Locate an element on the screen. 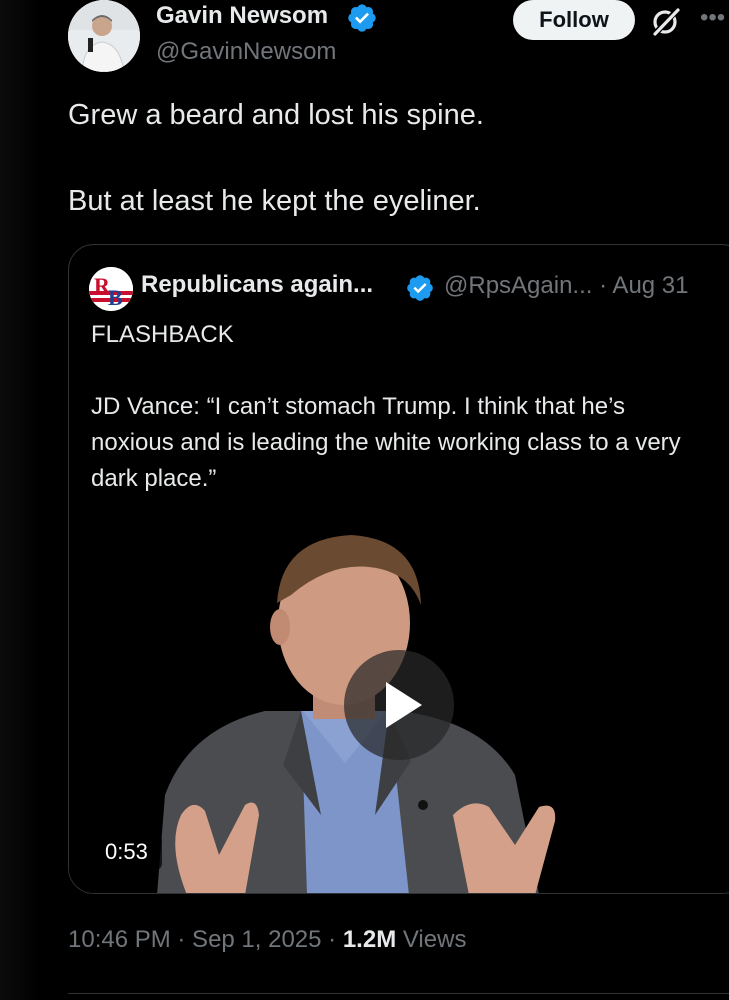 This screenshot has height=1000, width=729. play-icon is located at coordinates (404, 705).